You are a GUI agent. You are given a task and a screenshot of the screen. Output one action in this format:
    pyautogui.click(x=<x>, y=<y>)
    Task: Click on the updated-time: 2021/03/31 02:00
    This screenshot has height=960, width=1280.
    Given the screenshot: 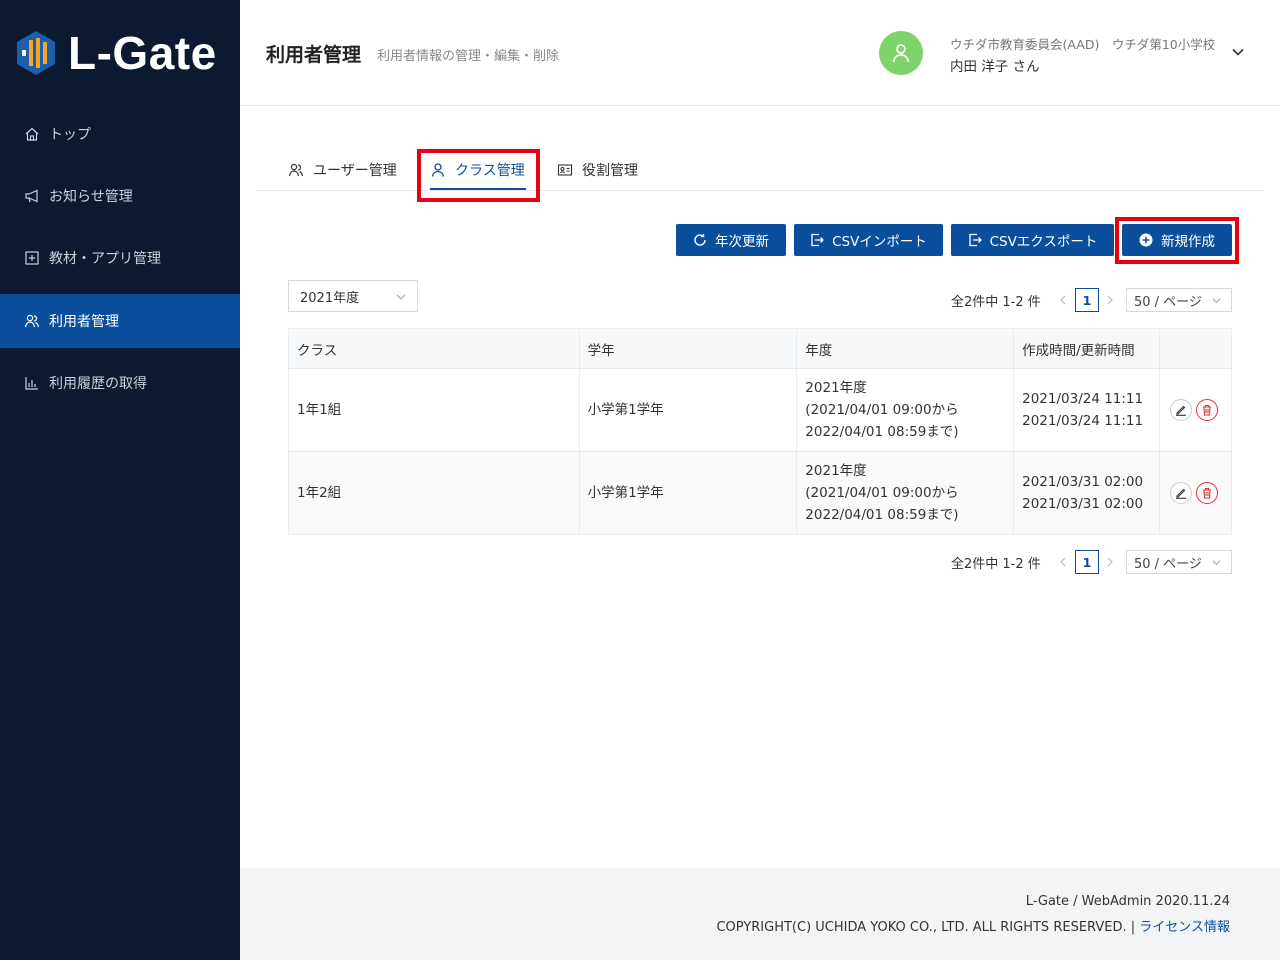 What is the action you would take?
    pyautogui.click(x=1083, y=504)
    